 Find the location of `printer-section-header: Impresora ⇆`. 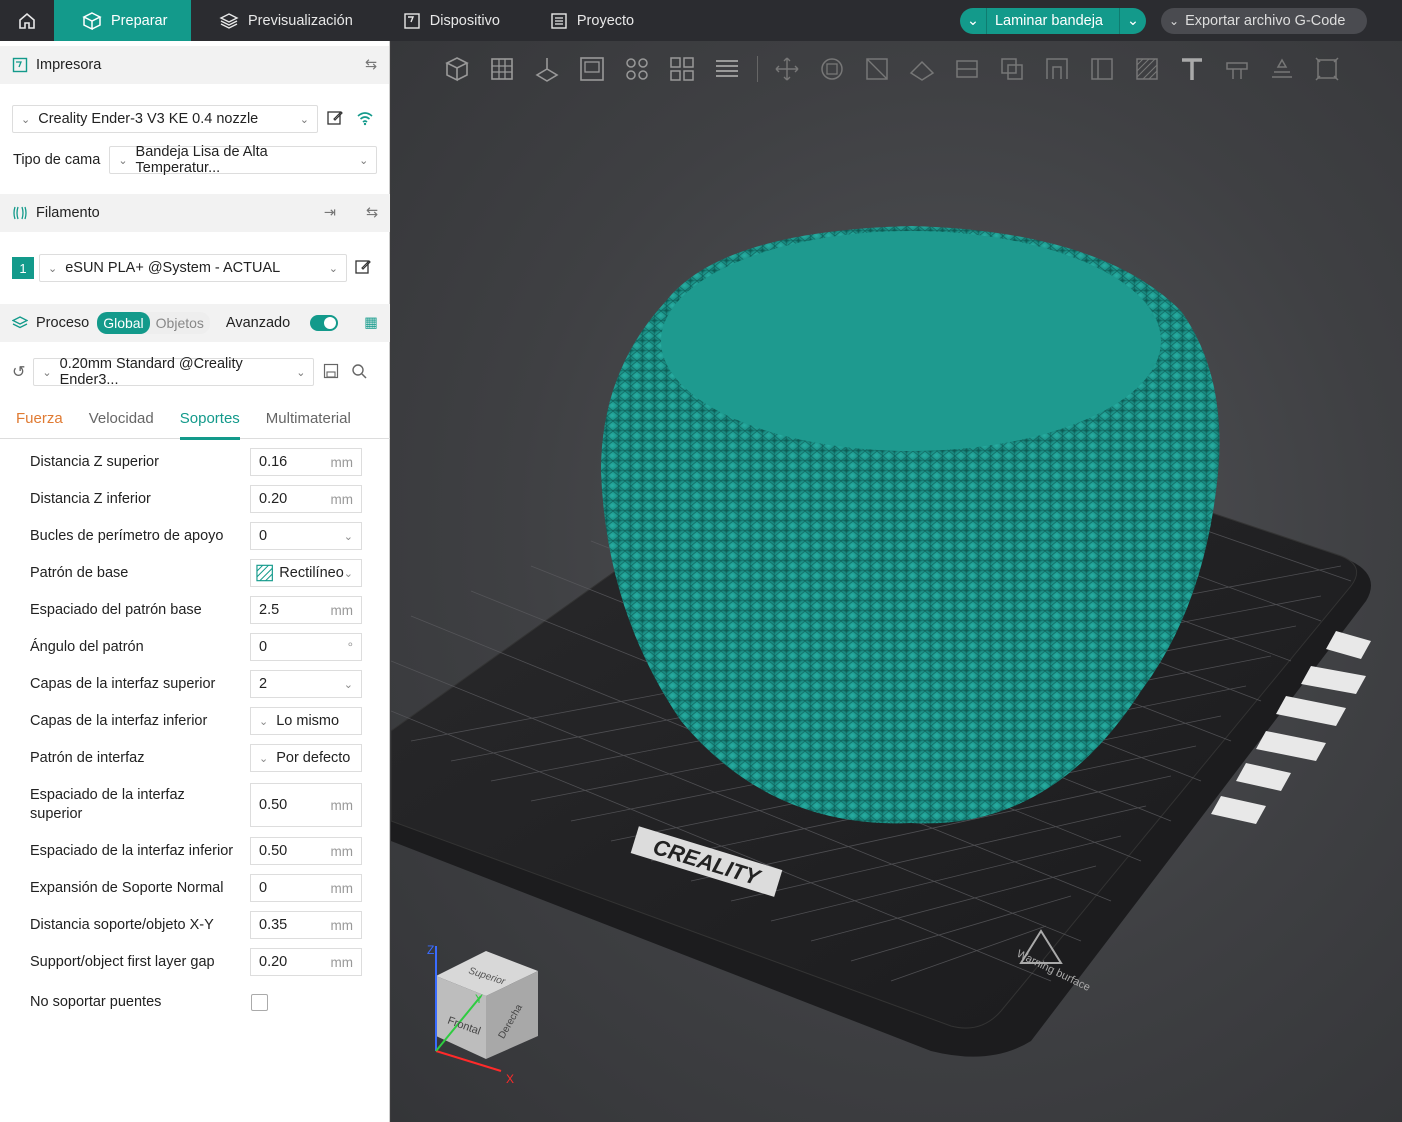

printer-section-header: Impresora ⇆ is located at coordinates (194, 65).